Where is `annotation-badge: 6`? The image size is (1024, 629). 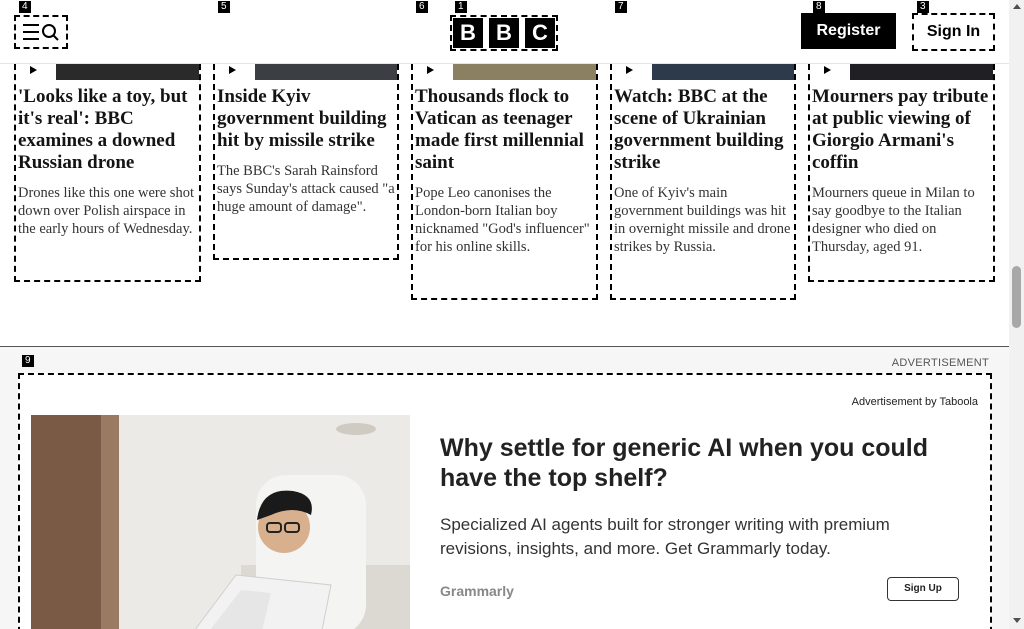
annotation-badge: 6 is located at coordinates (422, 7).